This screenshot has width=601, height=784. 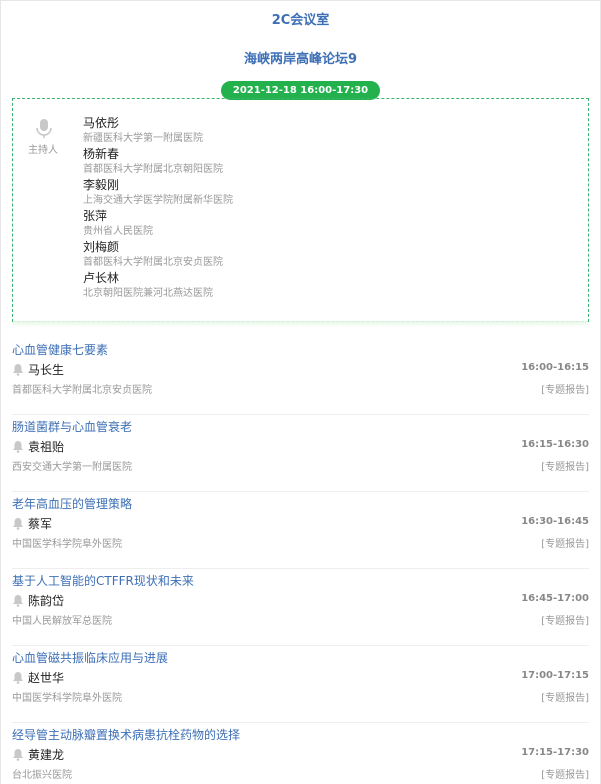 I want to click on speaker-name: 赵世华, so click(x=46, y=678).